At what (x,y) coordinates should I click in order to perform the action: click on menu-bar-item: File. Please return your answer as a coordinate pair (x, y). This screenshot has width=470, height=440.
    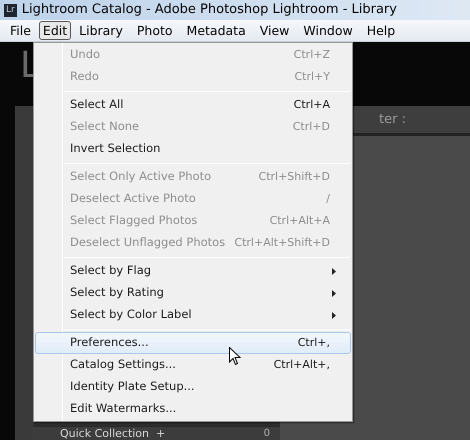
    Looking at the image, I should click on (20, 30).